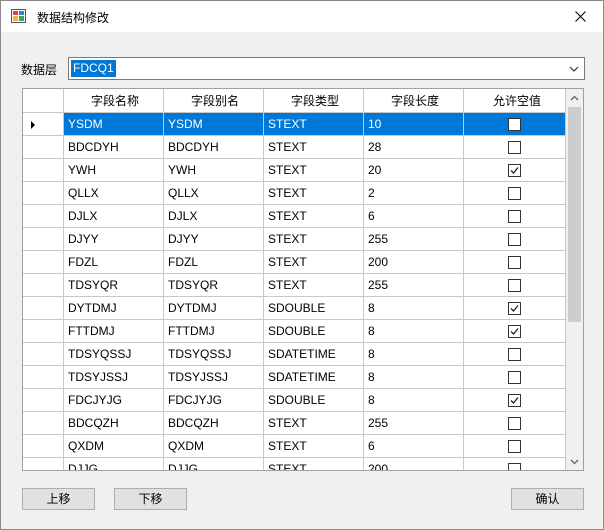 This screenshot has height=530, width=604. What do you see at coordinates (214, 308) in the screenshot?
I see `field-alias-cell: DYTDMJ` at bounding box center [214, 308].